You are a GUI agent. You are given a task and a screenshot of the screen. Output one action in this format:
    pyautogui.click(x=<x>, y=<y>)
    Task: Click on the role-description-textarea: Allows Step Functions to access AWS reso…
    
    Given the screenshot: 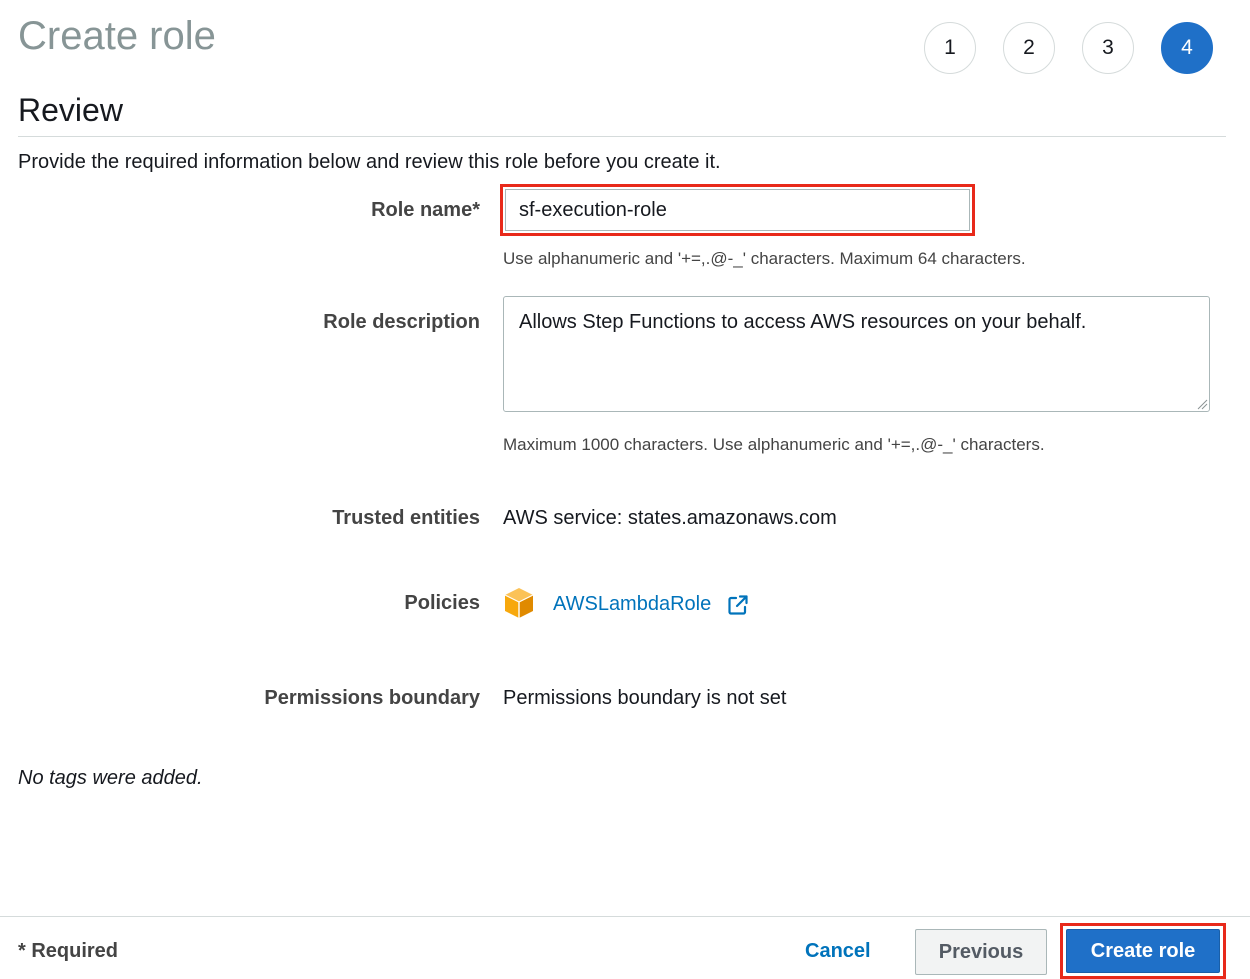 What is the action you would take?
    pyautogui.click(x=856, y=354)
    